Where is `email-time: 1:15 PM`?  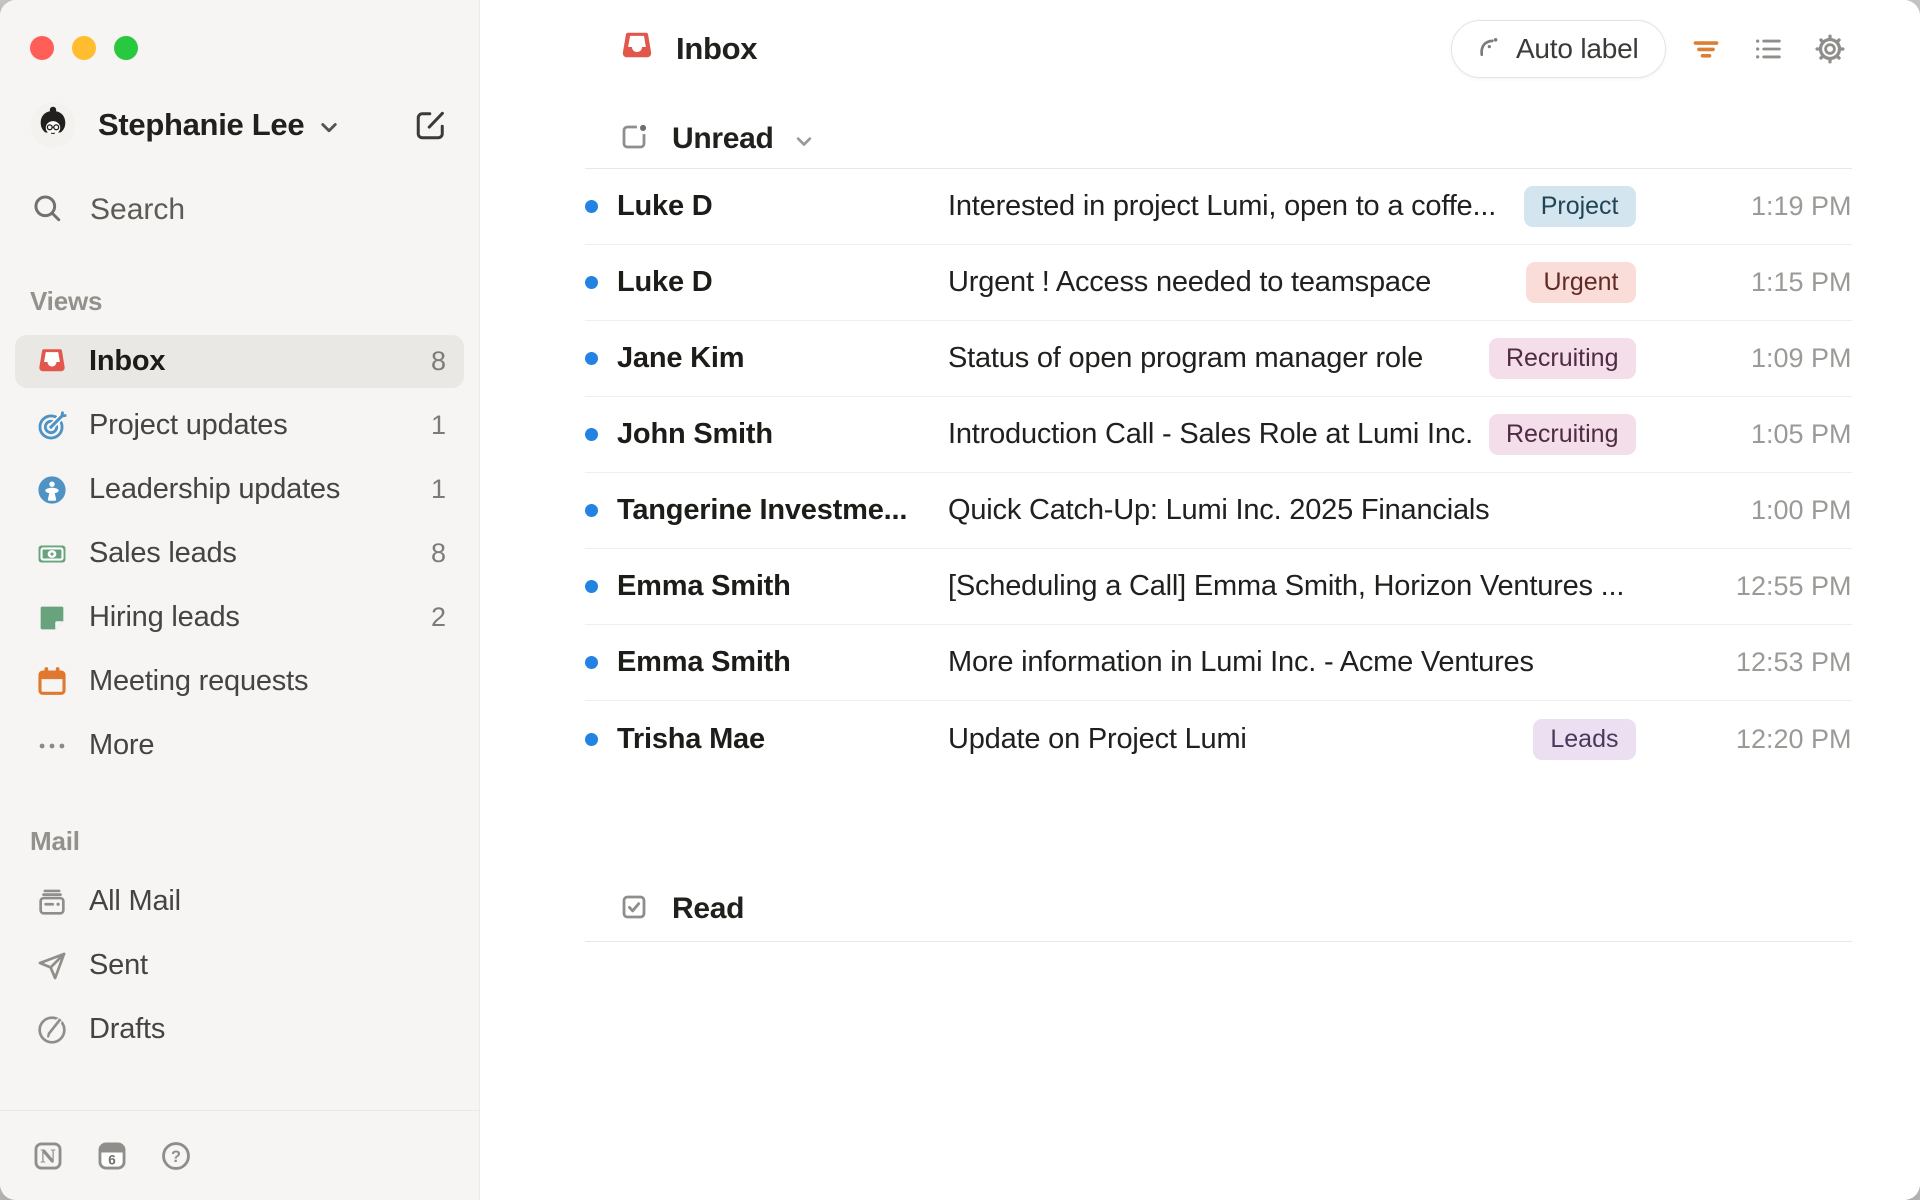 email-time: 1:15 PM is located at coordinates (1801, 282).